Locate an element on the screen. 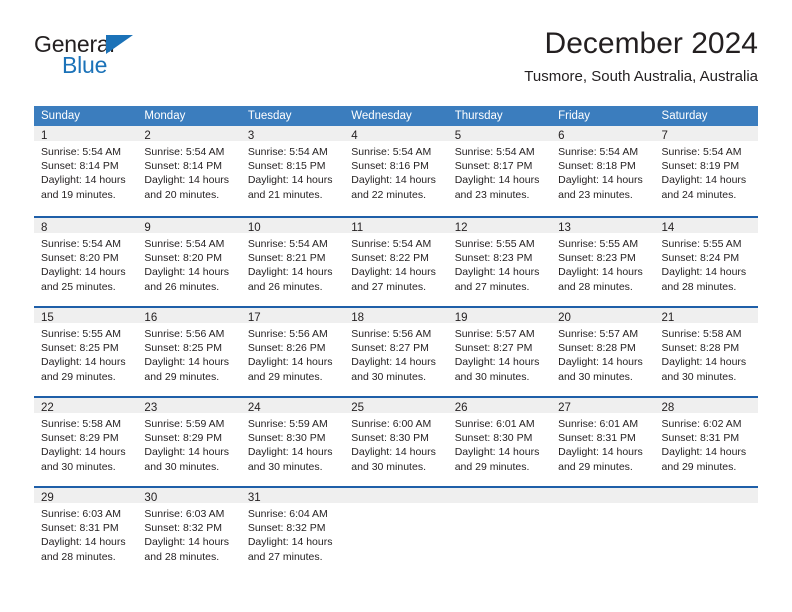  weekday-header-saturday: Saturday is located at coordinates (684, 116).